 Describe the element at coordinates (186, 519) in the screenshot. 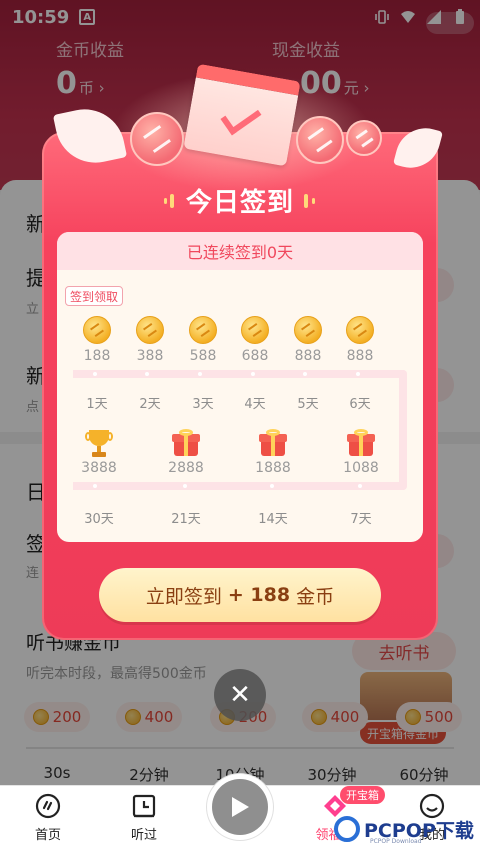

I see `day21-label: 21天` at that location.